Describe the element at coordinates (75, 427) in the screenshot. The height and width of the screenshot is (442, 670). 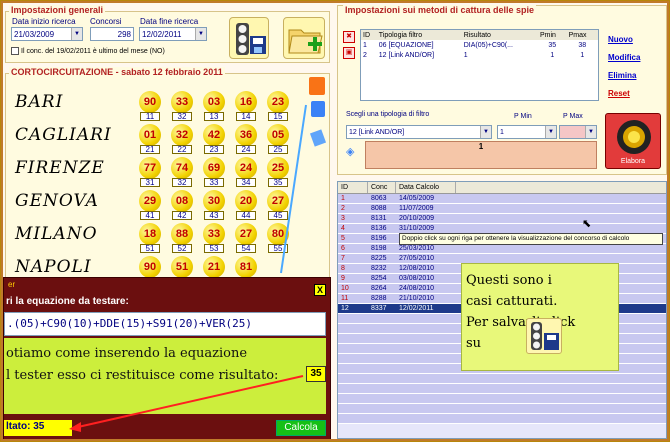
I see `red-arrowhead` at that location.